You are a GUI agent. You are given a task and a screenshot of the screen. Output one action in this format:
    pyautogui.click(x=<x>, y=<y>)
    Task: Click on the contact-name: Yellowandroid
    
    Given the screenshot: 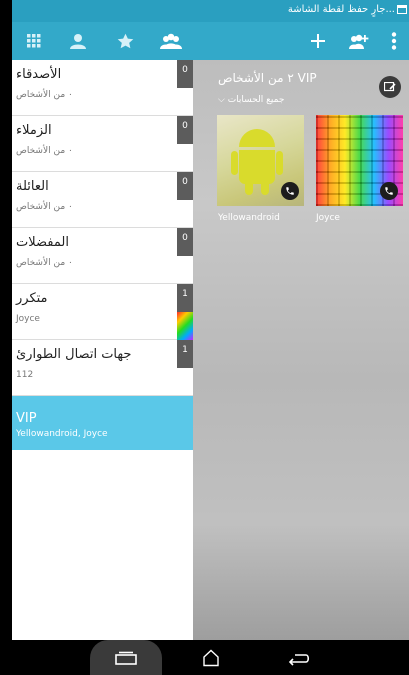 What is the action you would take?
    pyautogui.click(x=249, y=218)
    